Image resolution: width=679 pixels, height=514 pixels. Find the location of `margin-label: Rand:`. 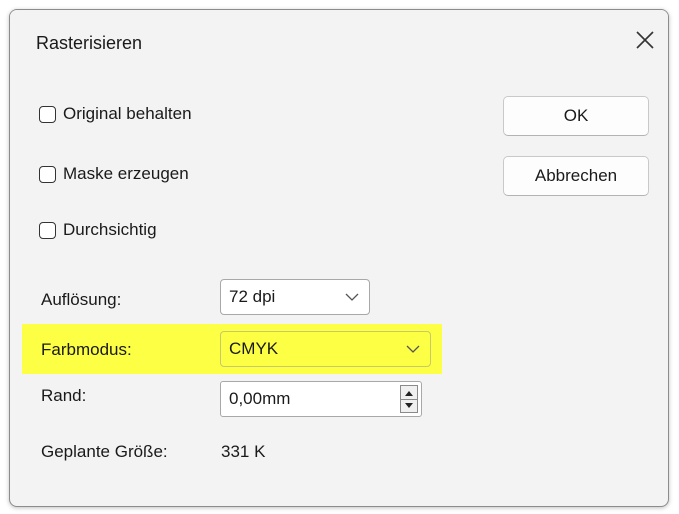

margin-label: Rand: is located at coordinates (64, 395).